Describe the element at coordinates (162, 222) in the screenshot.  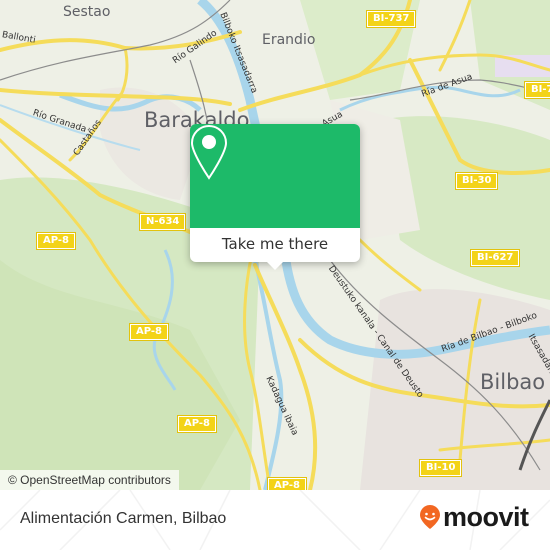
I see `road-shield-n634: N-634` at that location.